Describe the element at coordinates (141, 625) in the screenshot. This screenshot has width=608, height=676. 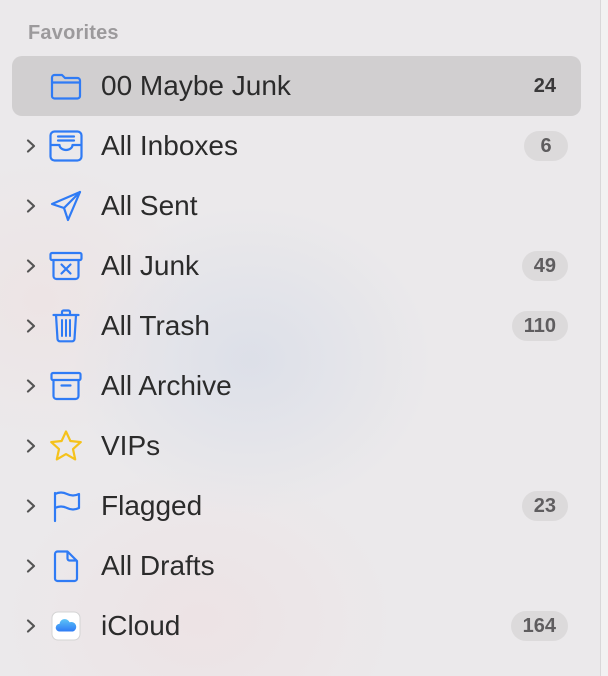
I see `sidebar-item-label: iCloud` at that location.